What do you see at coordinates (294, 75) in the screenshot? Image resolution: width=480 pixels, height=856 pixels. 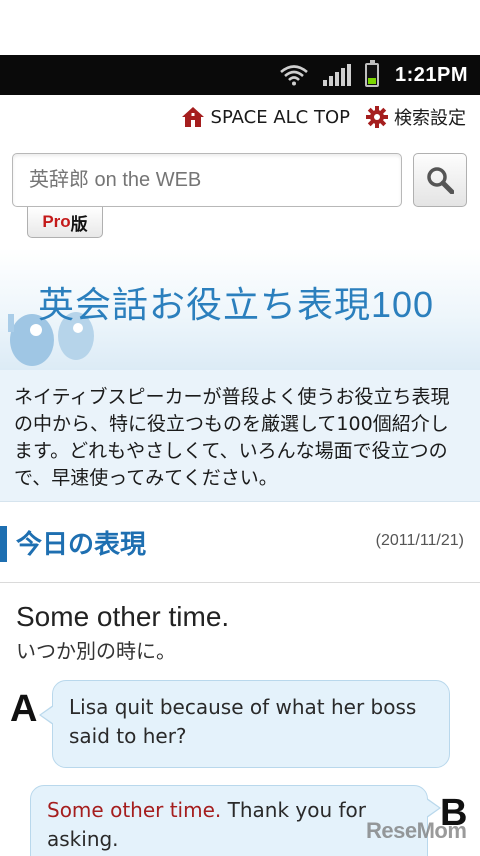 I see `wifi-icon` at bounding box center [294, 75].